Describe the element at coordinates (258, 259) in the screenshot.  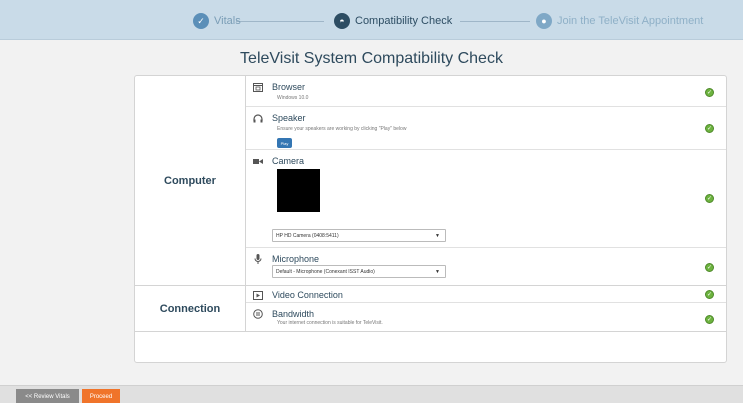
I see `microphone-icon` at that location.